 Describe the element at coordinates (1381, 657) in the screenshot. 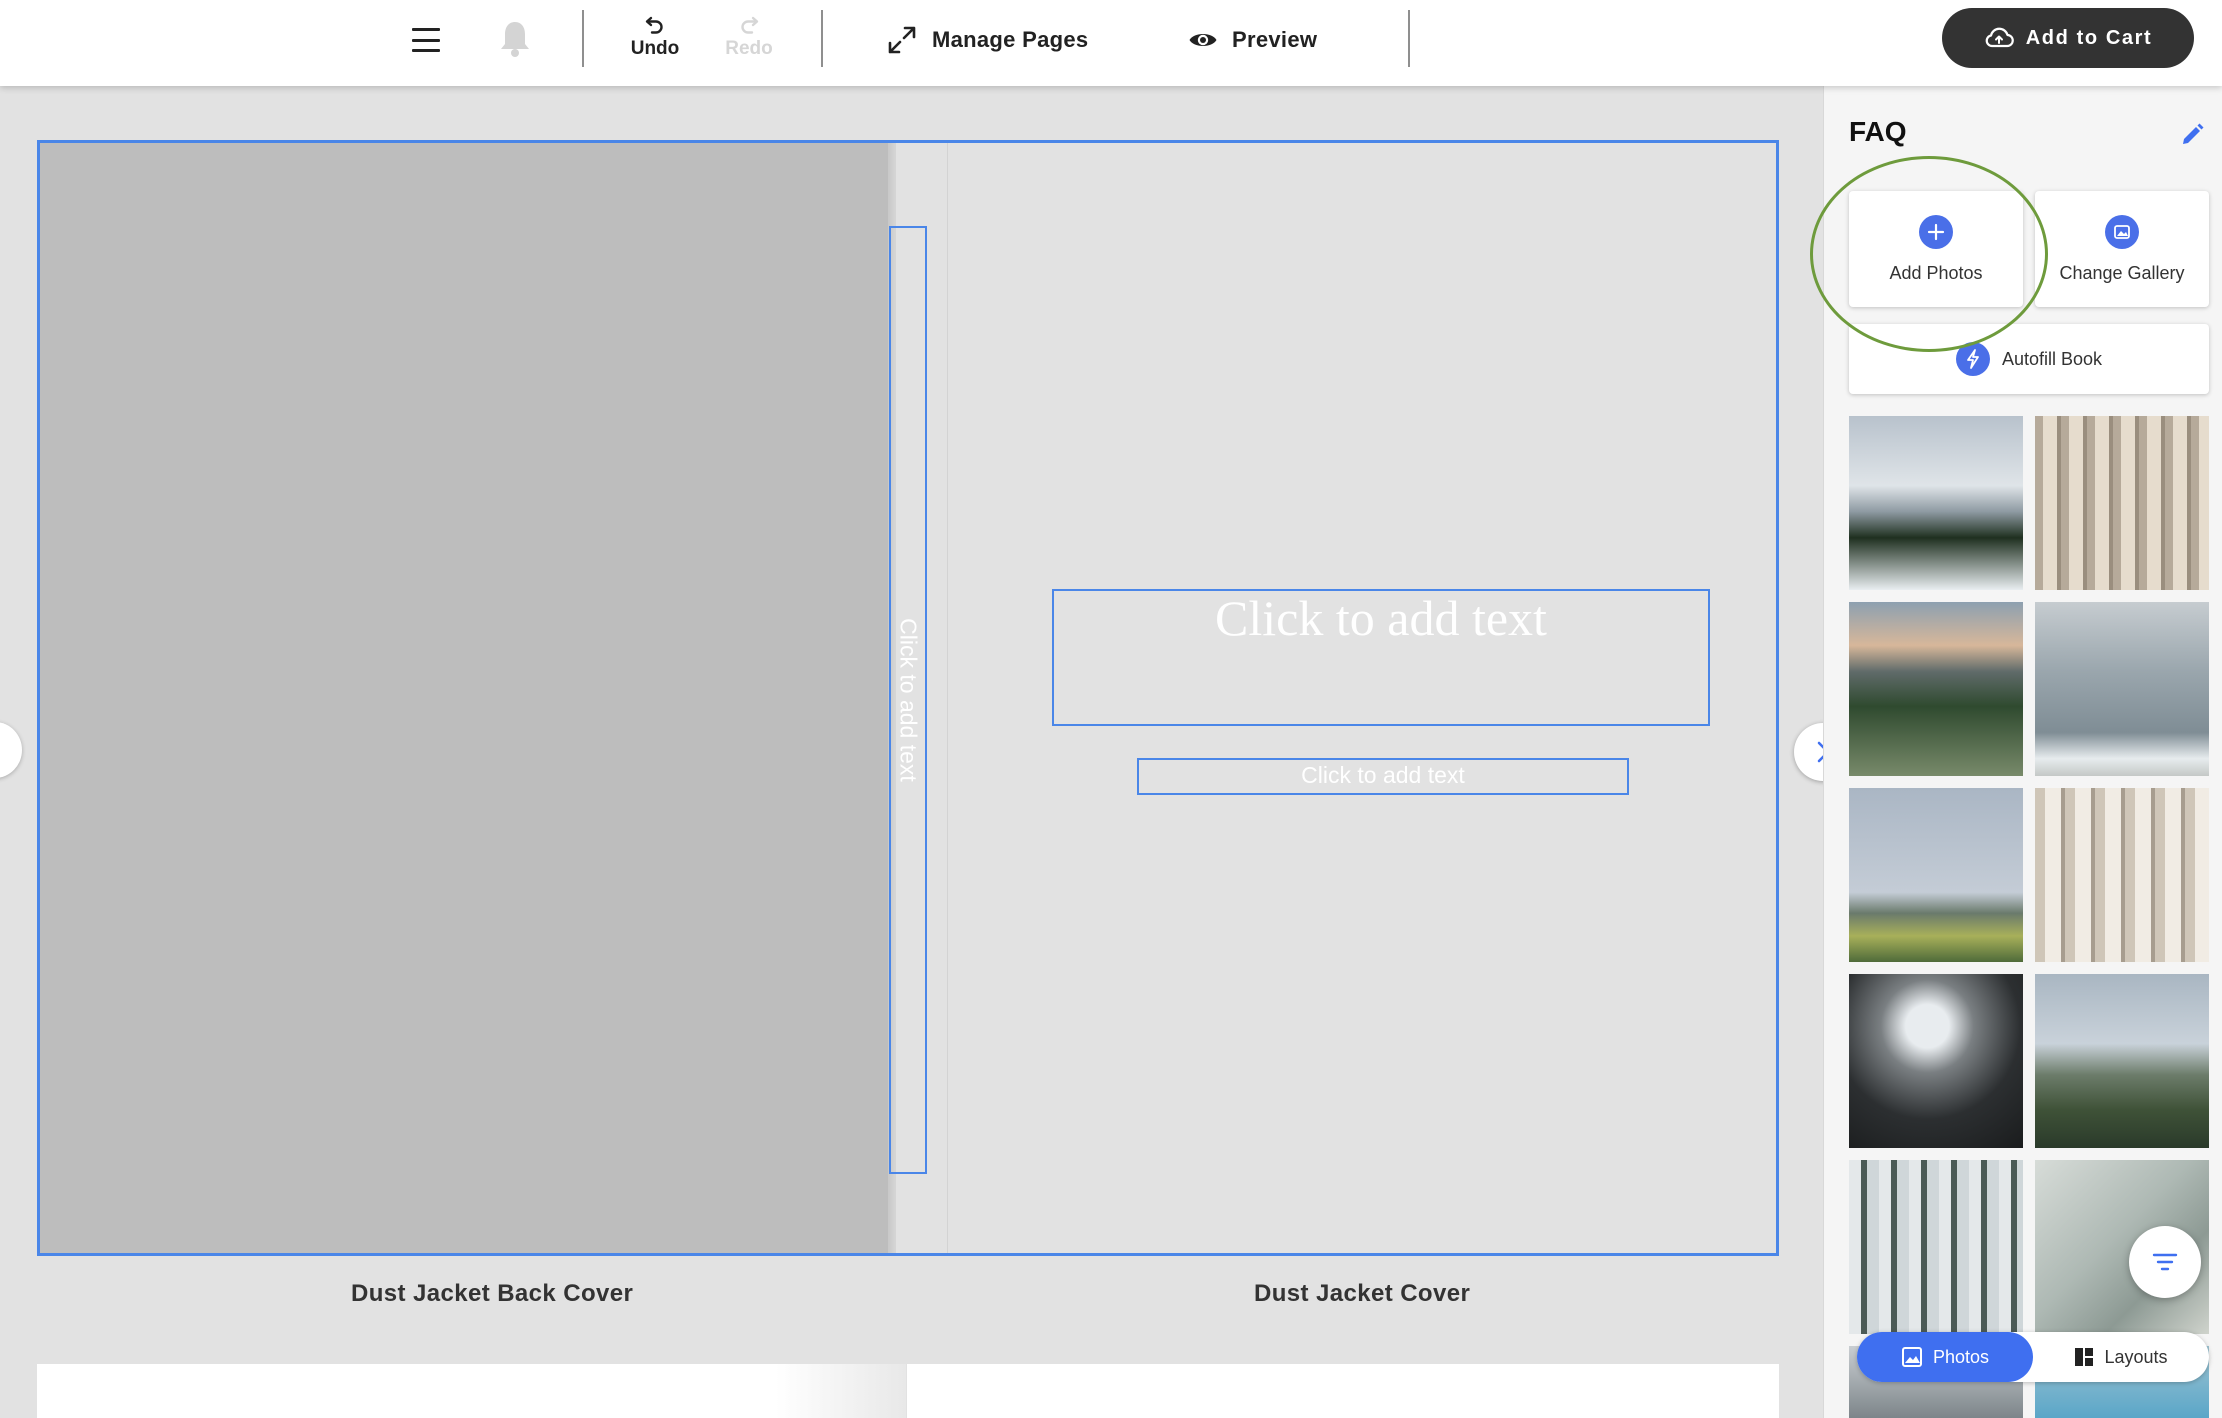

I see `cover-title-text-box: Click to add text` at that location.